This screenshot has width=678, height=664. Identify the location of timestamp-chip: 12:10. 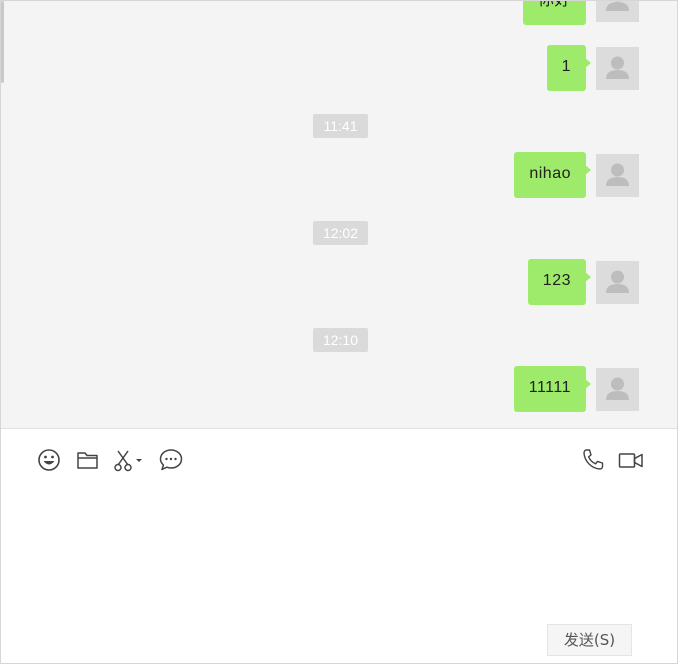
(340, 340).